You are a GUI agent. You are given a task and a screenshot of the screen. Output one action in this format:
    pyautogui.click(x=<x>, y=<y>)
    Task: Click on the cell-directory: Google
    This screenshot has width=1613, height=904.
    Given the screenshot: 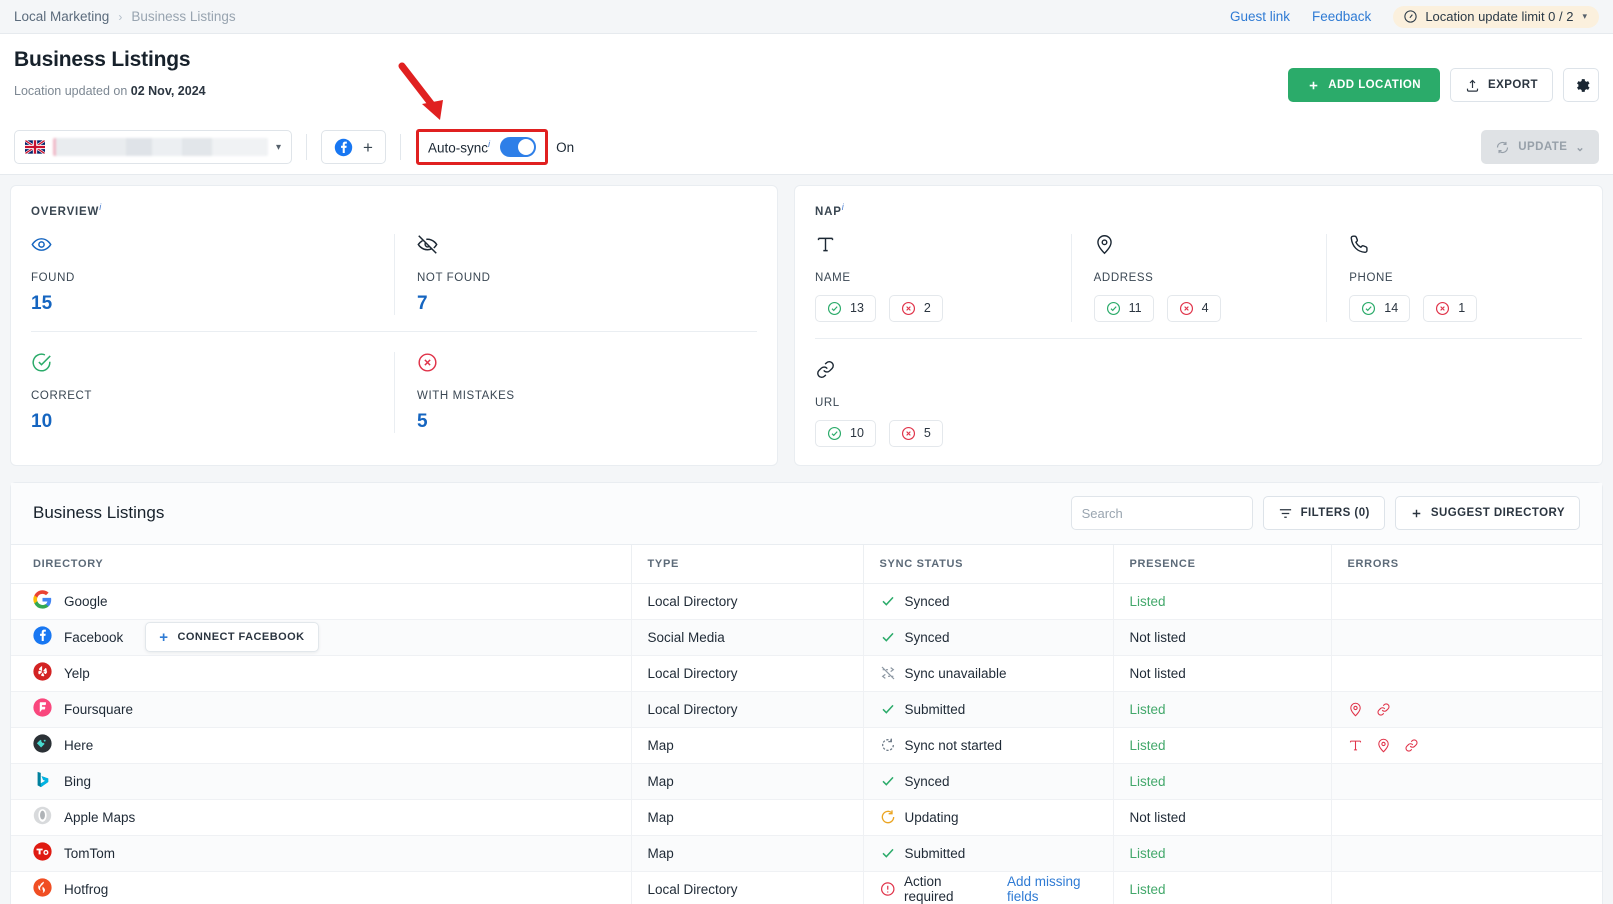 What is the action you would take?
    pyautogui.click(x=321, y=601)
    